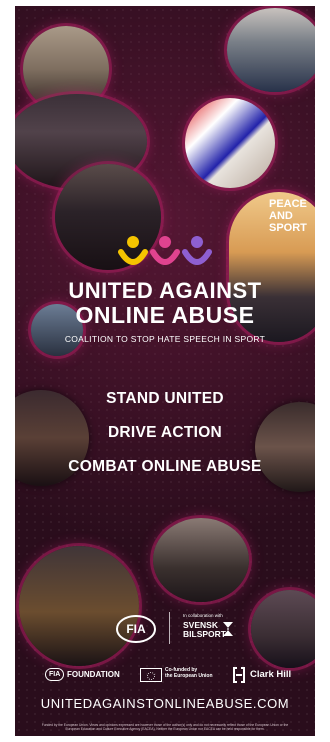 Image resolution: width=330 pixels, height=742 pixels. Describe the element at coordinates (165, 315) in the screenshot. I see `title-line-2: ONLINE ABUSE` at that location.